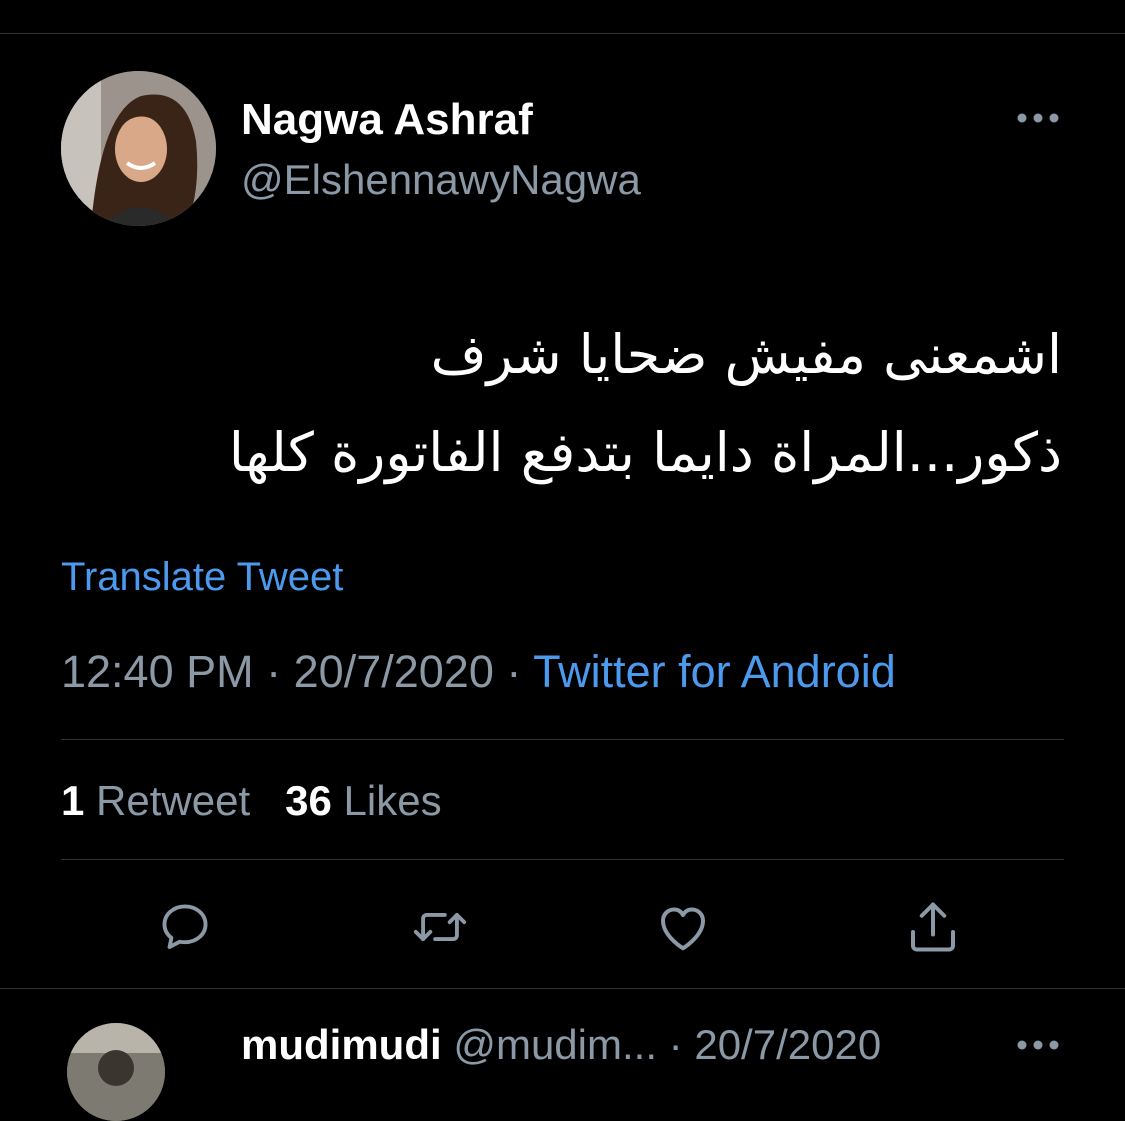 The height and width of the screenshot is (1121, 1125). I want to click on reply-more-options-button, so click(1038, 1045).